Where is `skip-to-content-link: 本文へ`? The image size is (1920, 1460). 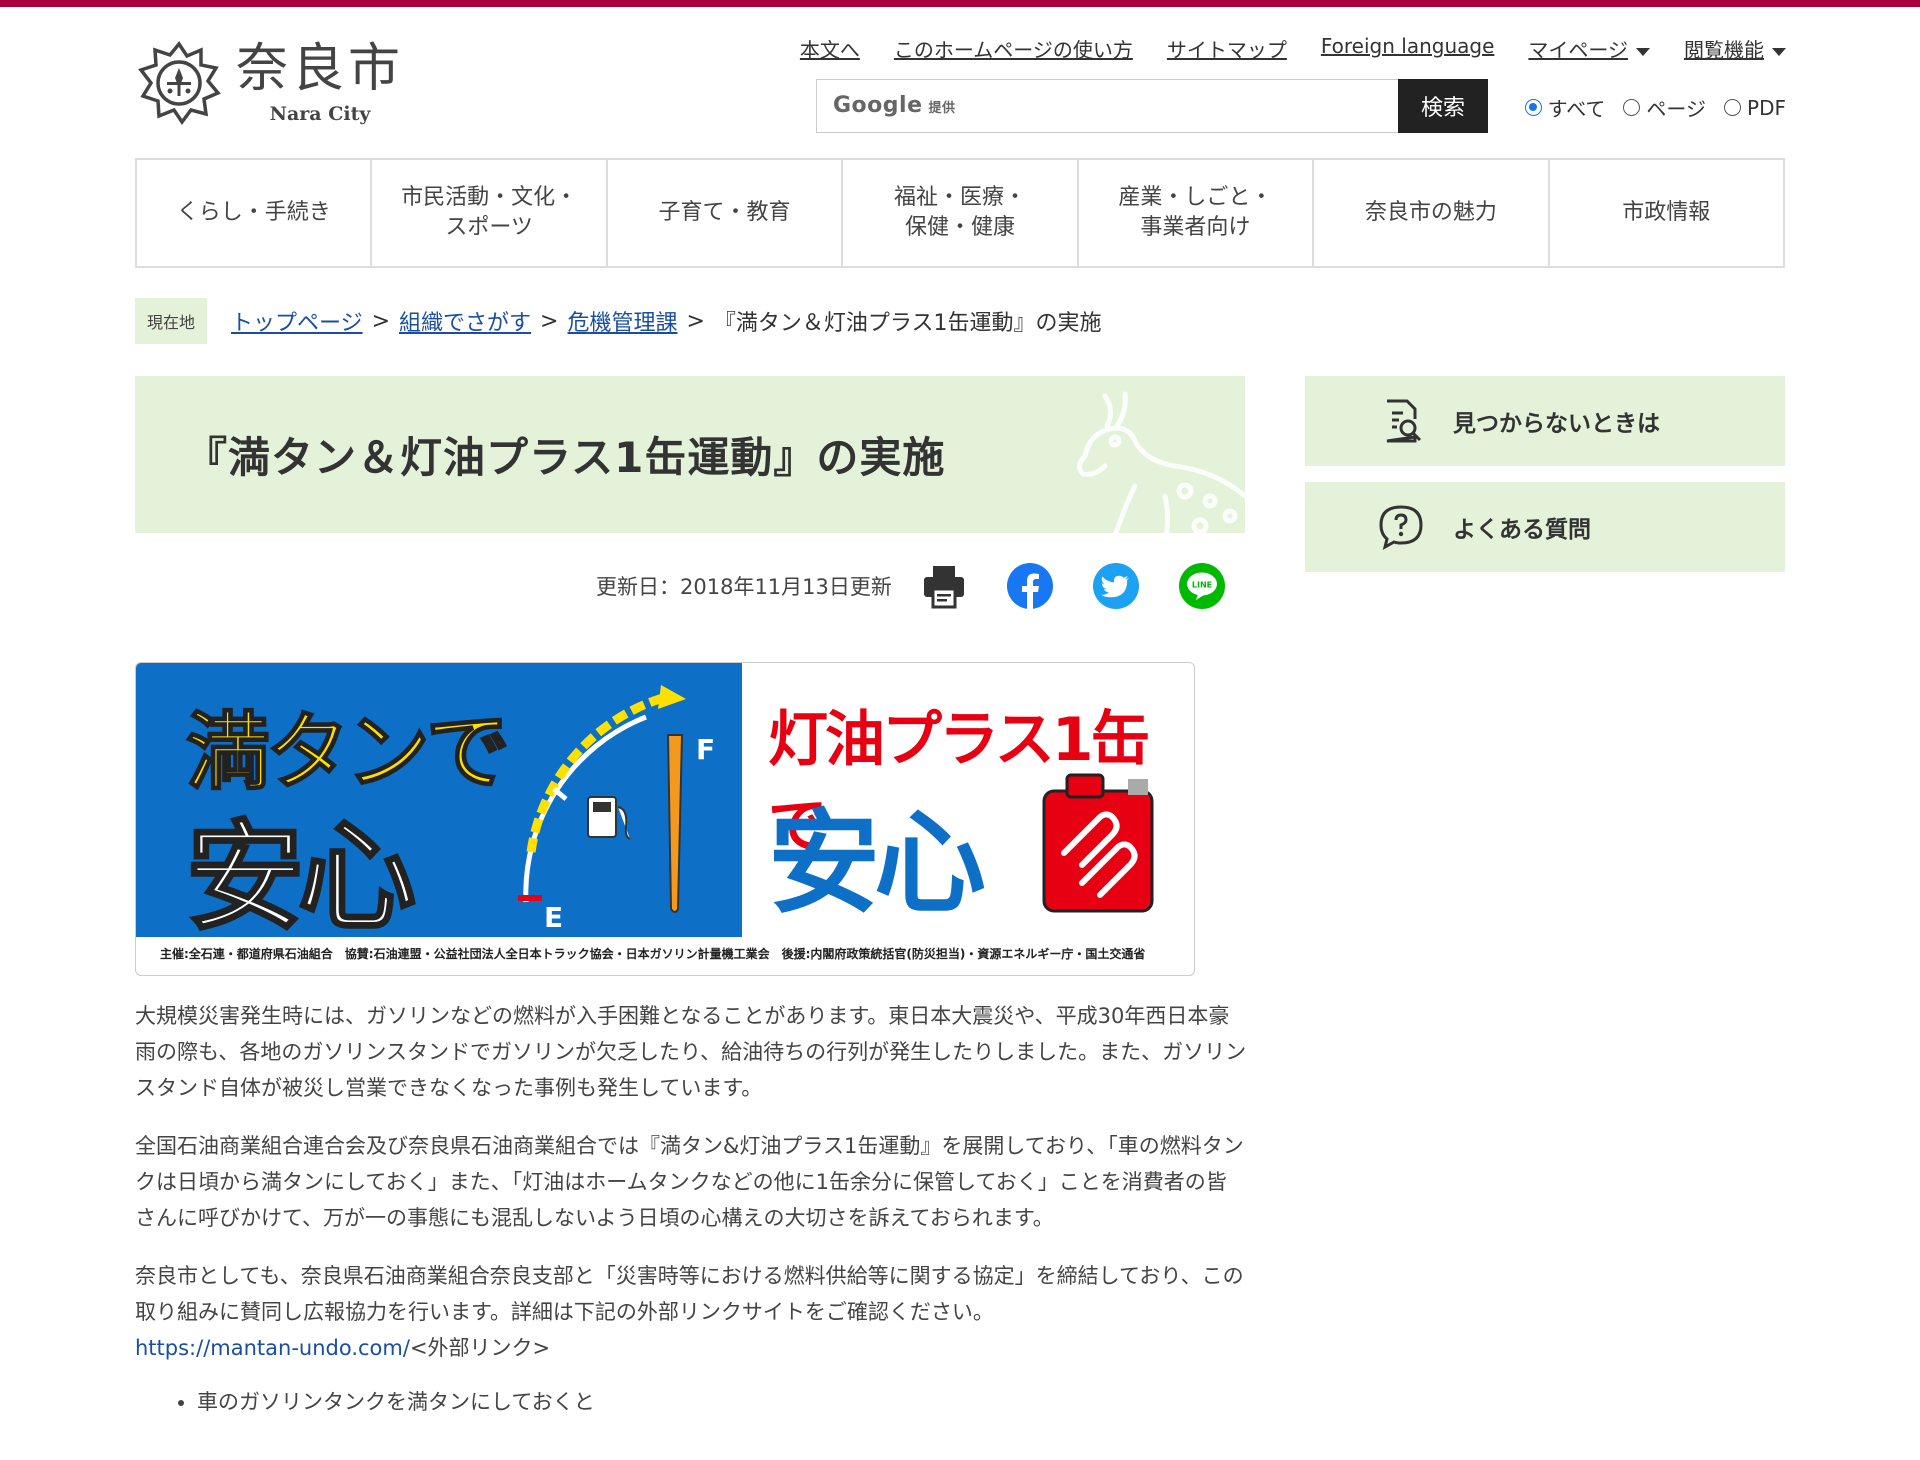 skip-to-content-link: 本文へ is located at coordinates (830, 48).